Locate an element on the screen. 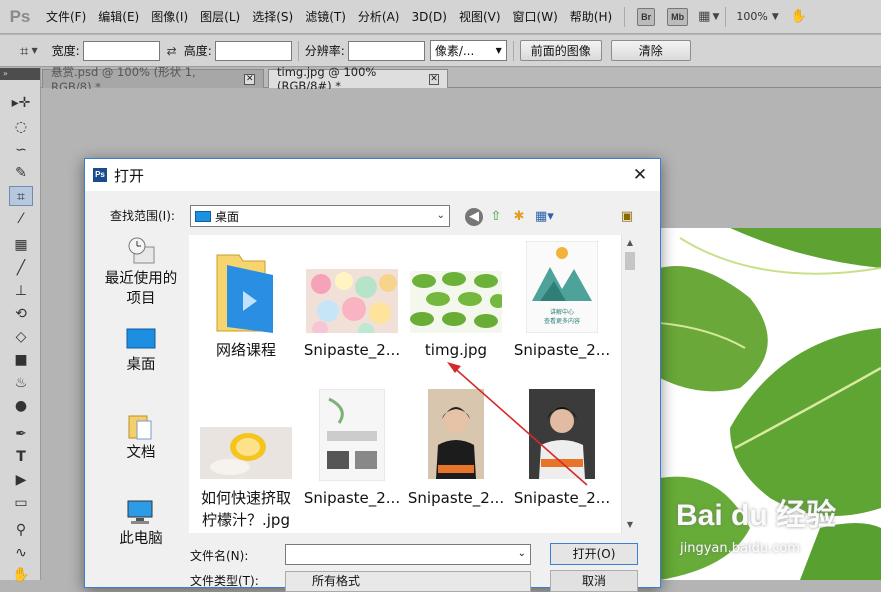  width-input is located at coordinates (121, 50).